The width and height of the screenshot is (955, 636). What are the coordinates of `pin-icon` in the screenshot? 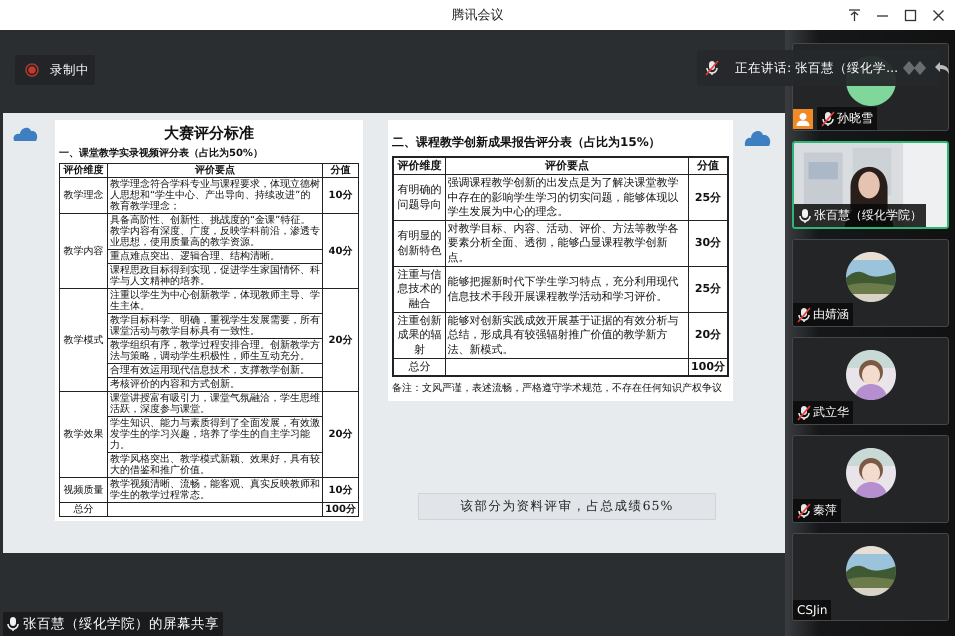 It's located at (854, 15).